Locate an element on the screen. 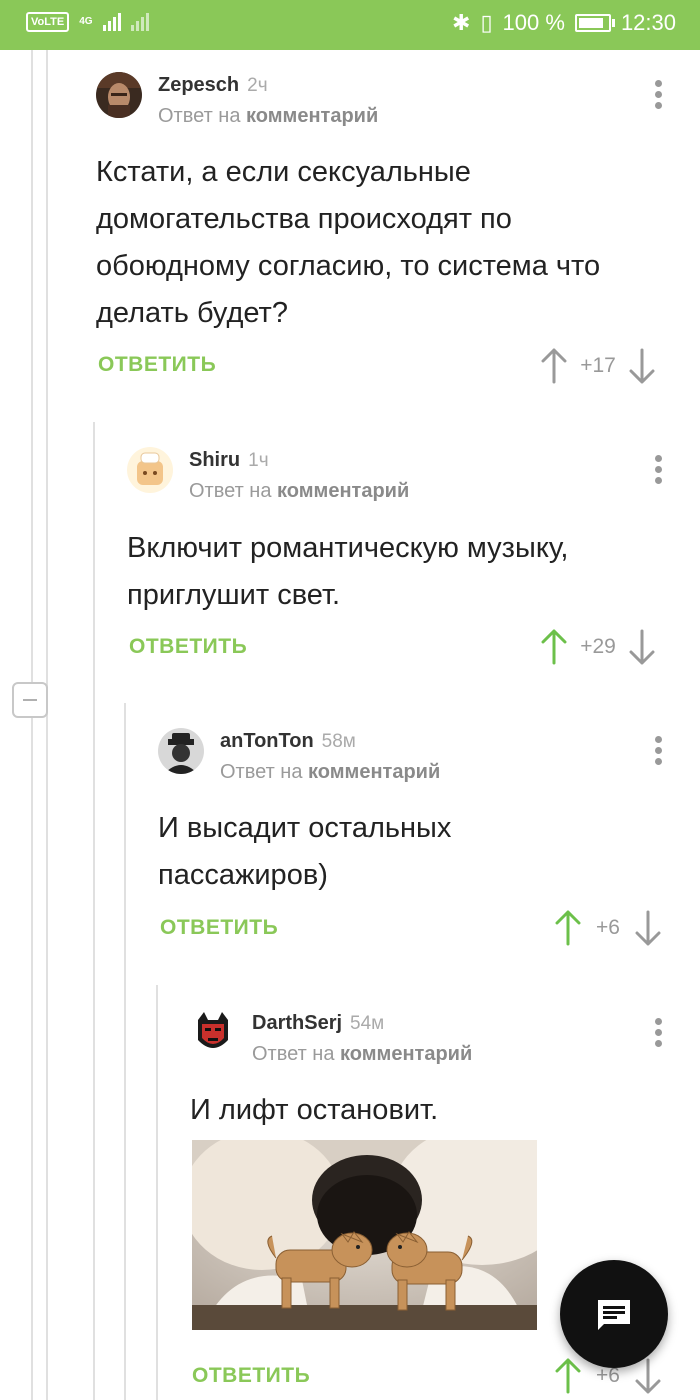 The width and height of the screenshot is (700, 1400). comment-text: И лифт остановит. is located at coordinates (438, 1110).